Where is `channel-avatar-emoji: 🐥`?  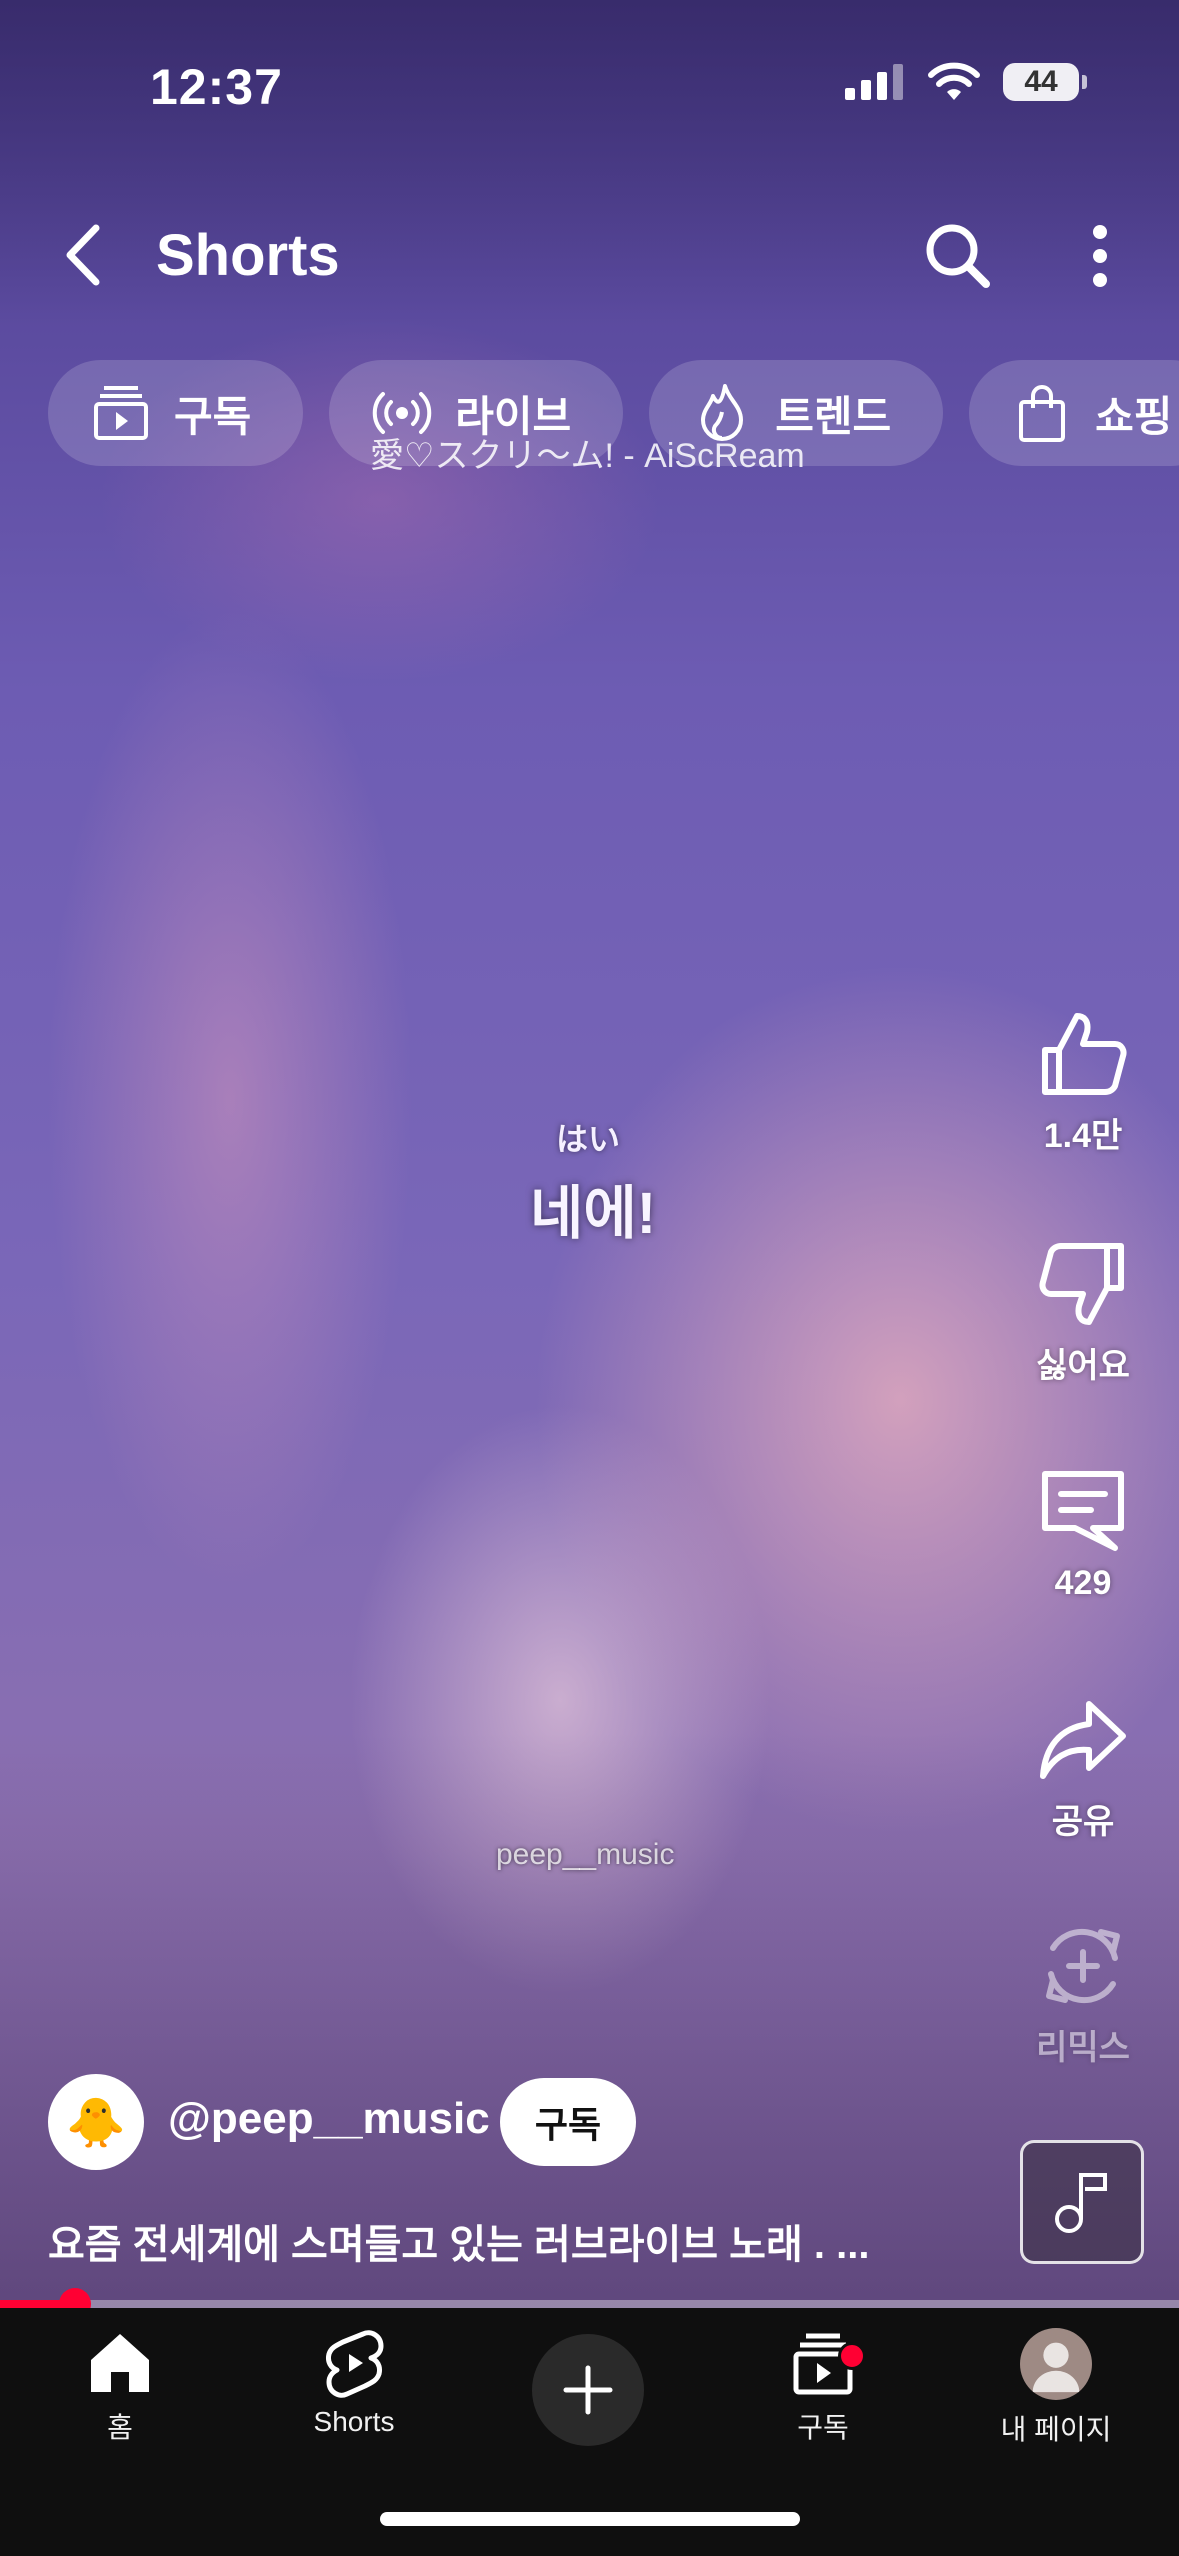 channel-avatar-emoji: 🐥 is located at coordinates (96, 2123).